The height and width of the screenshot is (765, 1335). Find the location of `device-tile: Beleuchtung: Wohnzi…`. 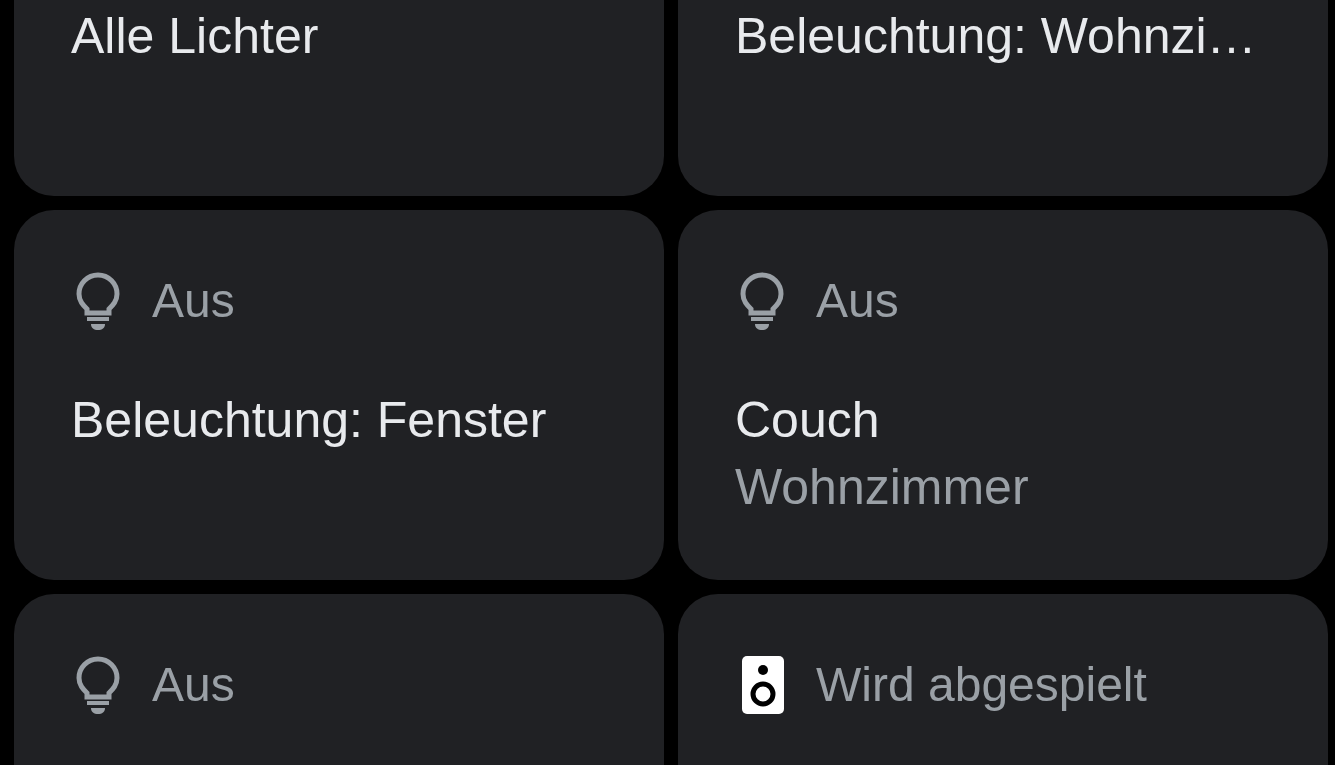

device-tile: Beleuchtung: Wohnzi… is located at coordinates (1003, 98).